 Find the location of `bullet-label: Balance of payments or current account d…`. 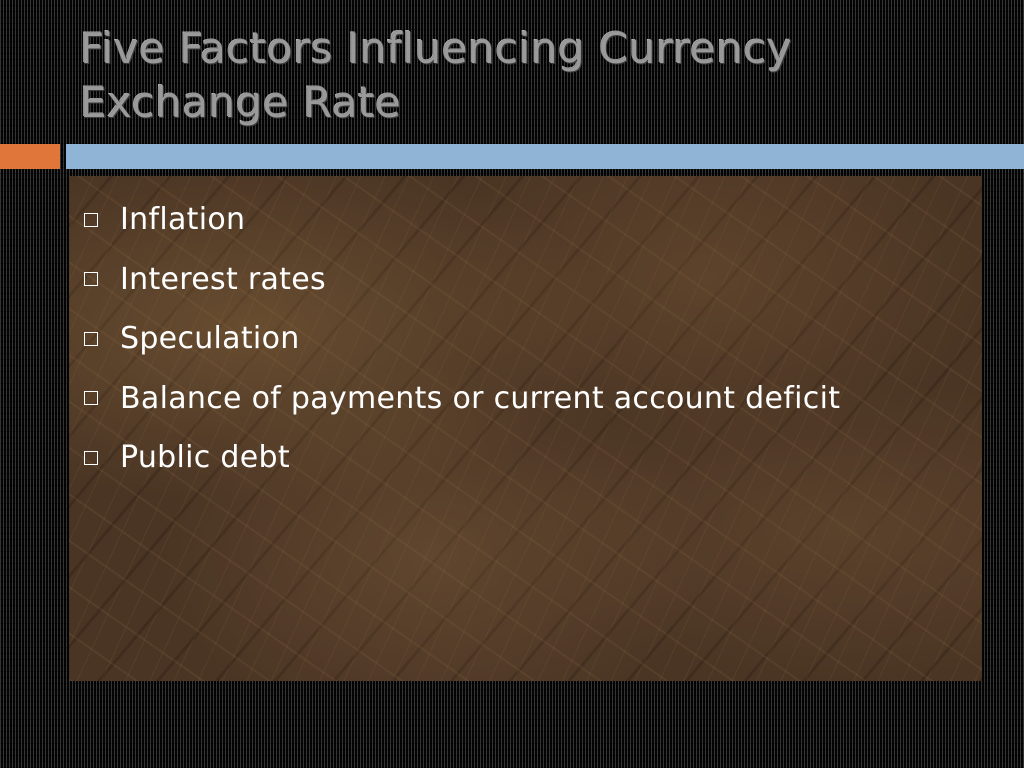

bullet-label: Balance of payments or current account d… is located at coordinates (480, 398).